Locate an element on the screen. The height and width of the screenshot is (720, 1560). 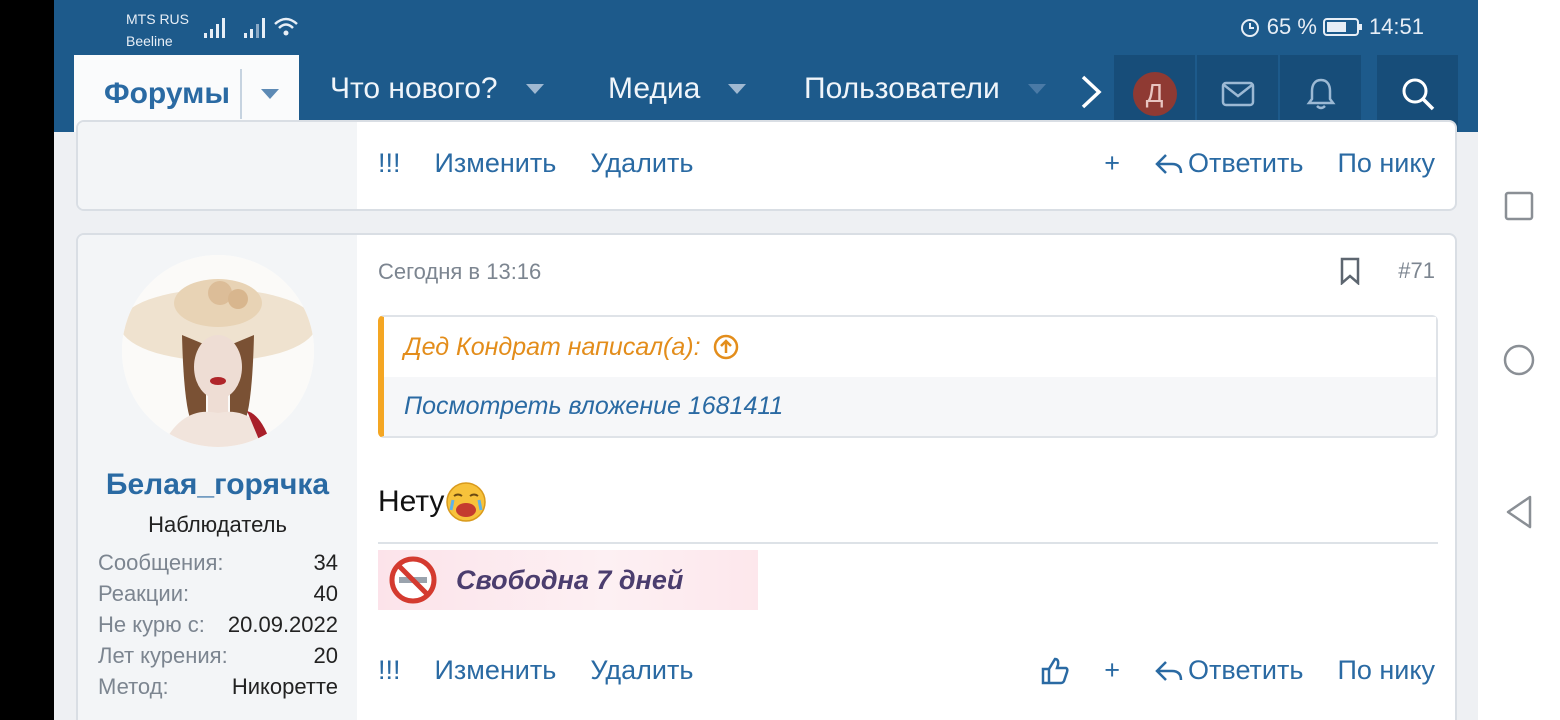
stat-value: Никоретте is located at coordinates (284, 686).